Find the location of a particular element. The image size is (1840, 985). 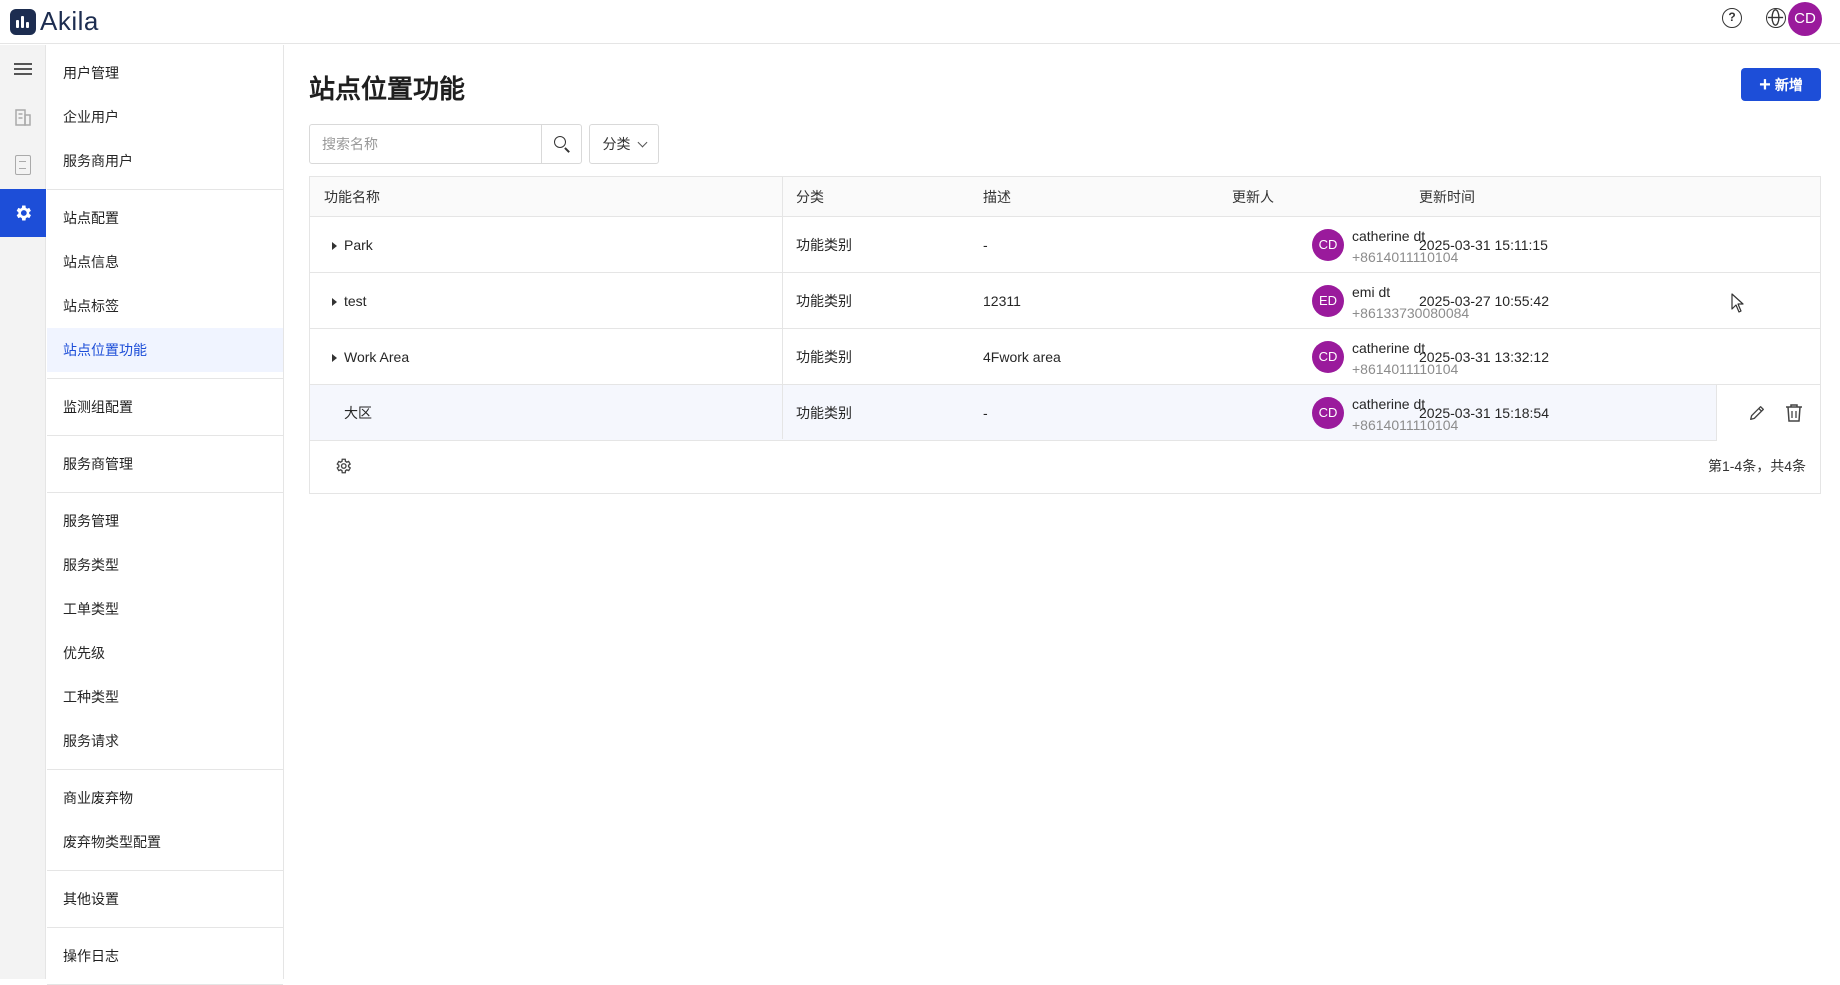

globe-icon is located at coordinates (1776, 18).